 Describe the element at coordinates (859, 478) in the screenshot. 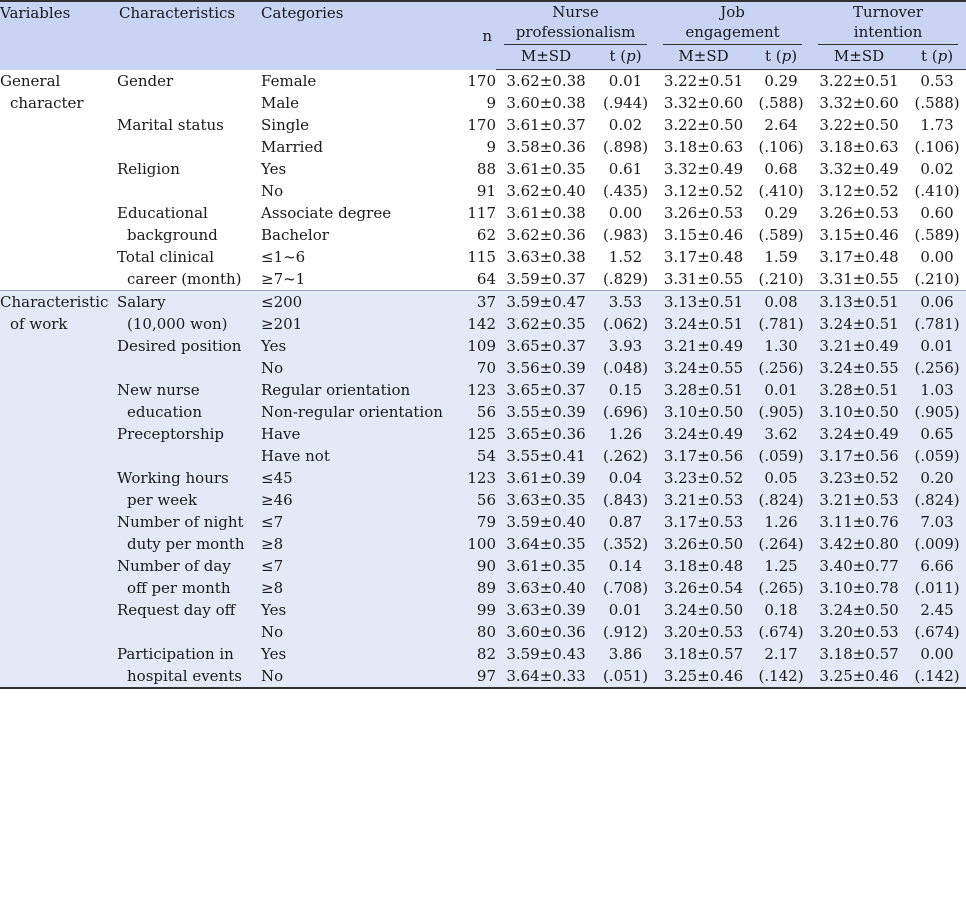

I see `cell-line: 3.23±0.52` at that location.